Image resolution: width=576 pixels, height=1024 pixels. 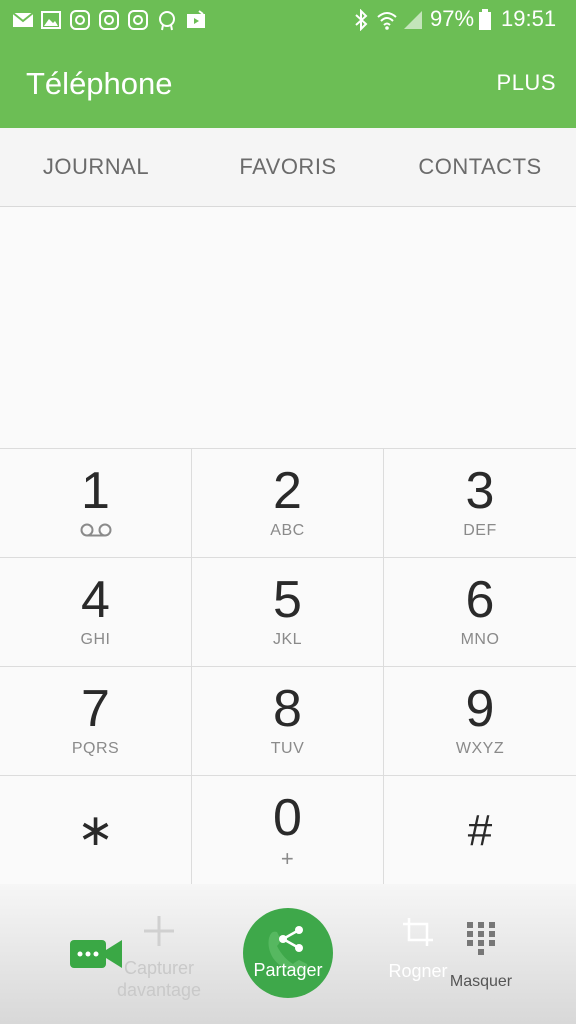 I want to click on key-4: 4 GHI, so click(x=96, y=612).